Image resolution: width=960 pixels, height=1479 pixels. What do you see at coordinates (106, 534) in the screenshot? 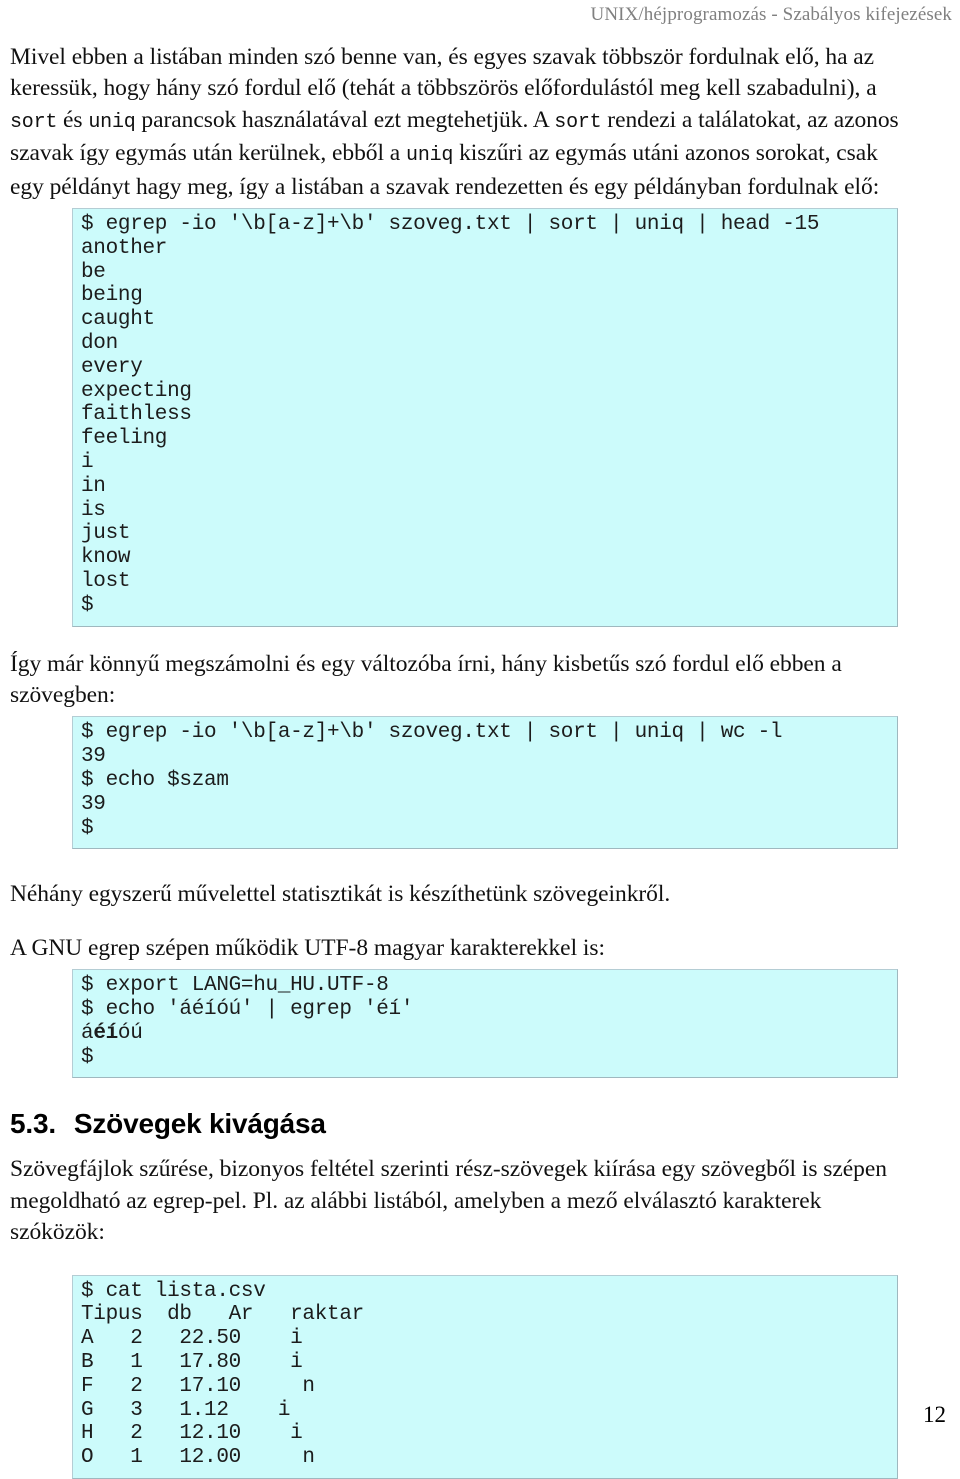
I see `code-line: just` at bounding box center [106, 534].